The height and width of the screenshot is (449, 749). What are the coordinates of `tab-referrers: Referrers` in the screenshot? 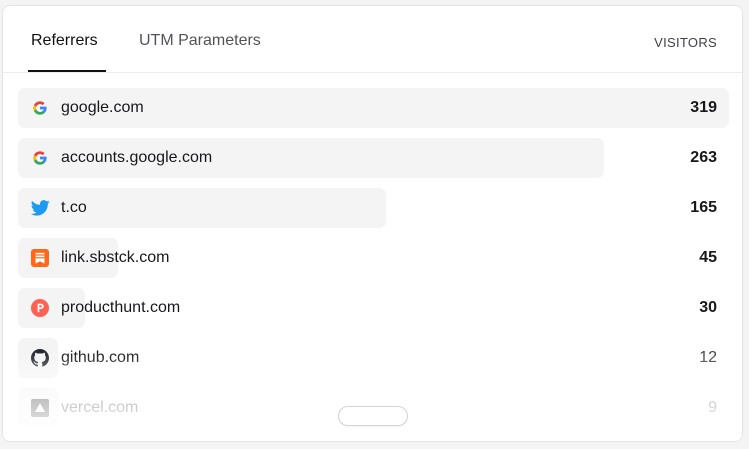 It's located at (64, 41).